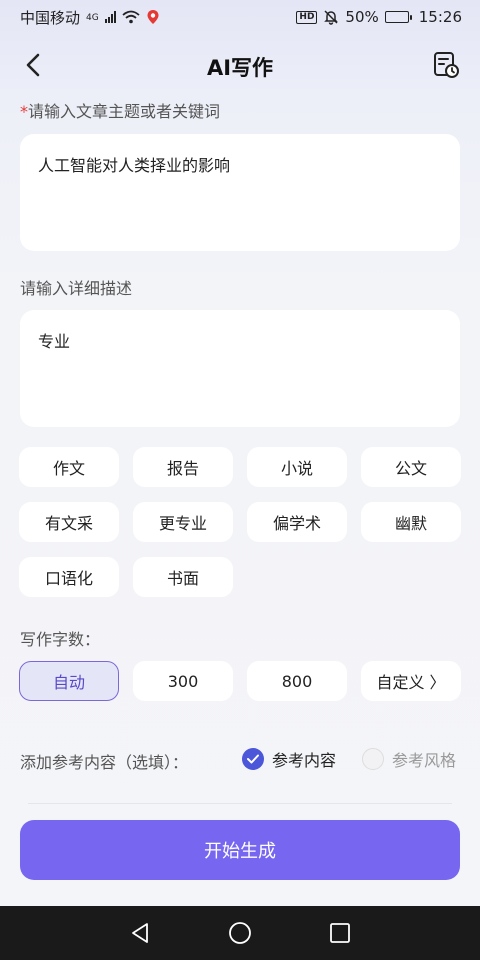  I want to click on nav-recents-button, so click(340, 933).